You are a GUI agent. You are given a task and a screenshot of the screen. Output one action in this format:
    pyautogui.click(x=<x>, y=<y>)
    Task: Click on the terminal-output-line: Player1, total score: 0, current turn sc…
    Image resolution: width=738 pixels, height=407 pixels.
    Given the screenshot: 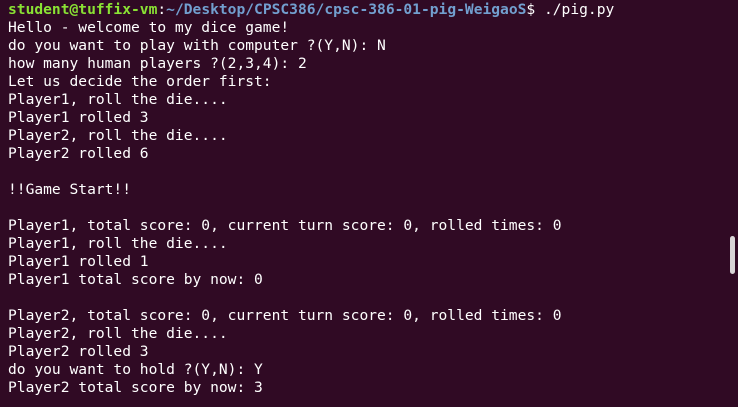 What is the action you would take?
    pyautogui.click(x=285, y=225)
    